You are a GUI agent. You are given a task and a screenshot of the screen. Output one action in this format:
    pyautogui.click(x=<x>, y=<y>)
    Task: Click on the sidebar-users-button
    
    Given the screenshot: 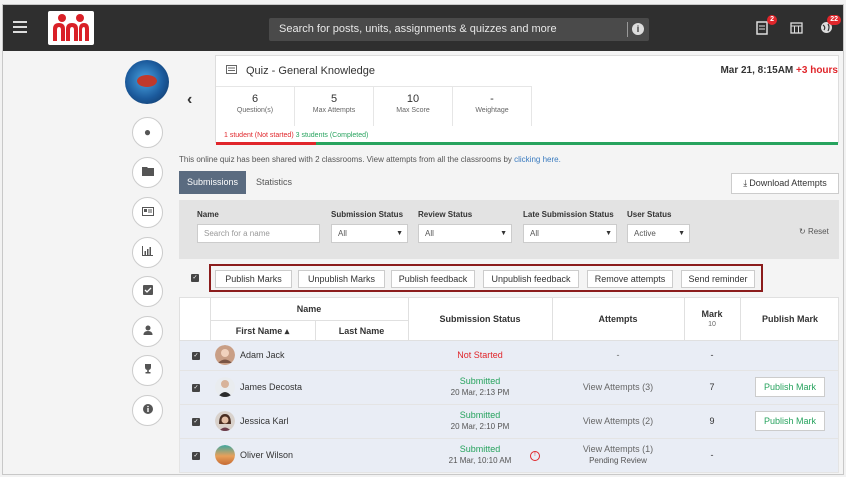 What is the action you would take?
    pyautogui.click(x=147, y=331)
    